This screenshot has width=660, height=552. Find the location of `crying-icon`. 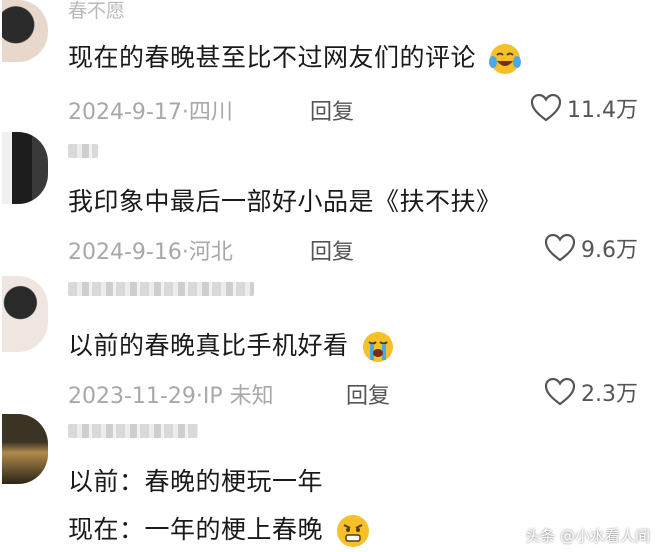

crying-icon is located at coordinates (377, 347).